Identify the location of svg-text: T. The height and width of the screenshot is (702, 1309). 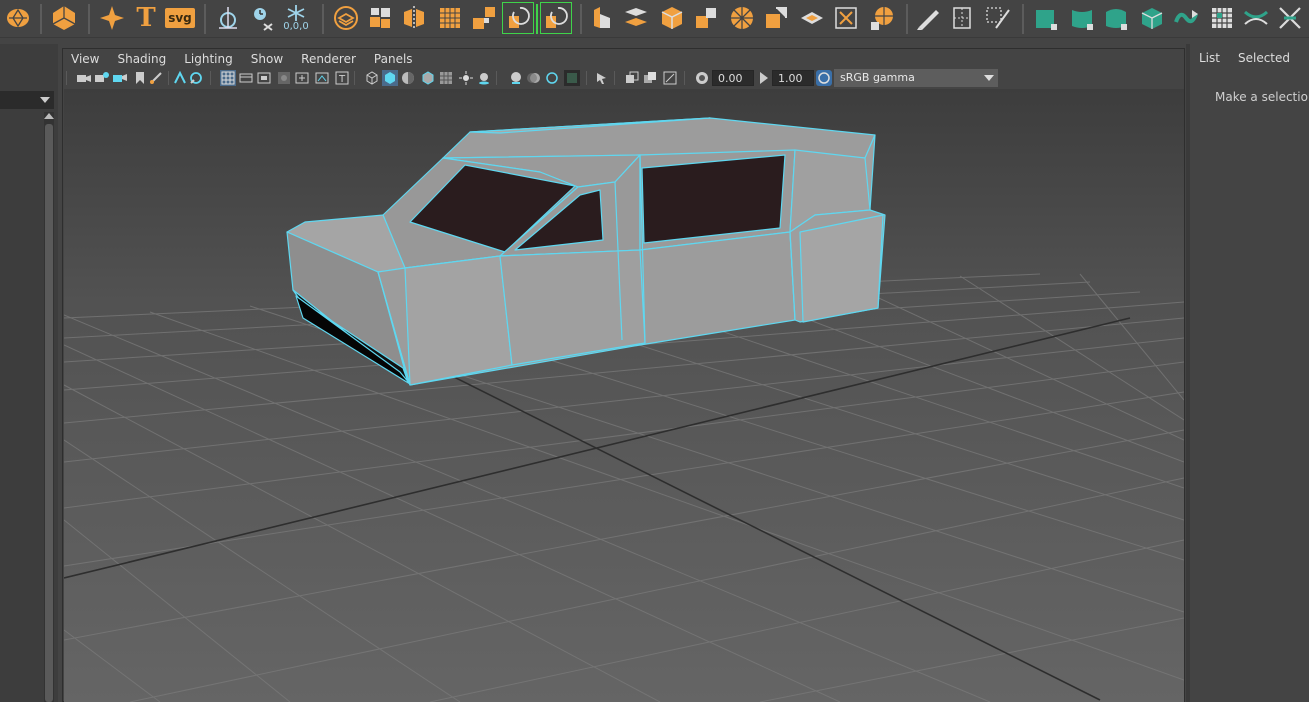
(342, 79).